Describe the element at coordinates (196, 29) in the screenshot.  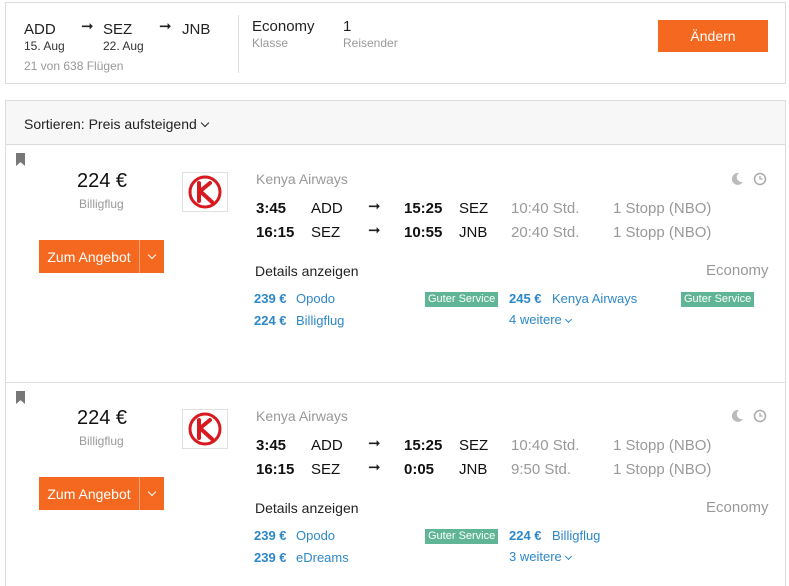
I see `destination-code: JNB` at that location.